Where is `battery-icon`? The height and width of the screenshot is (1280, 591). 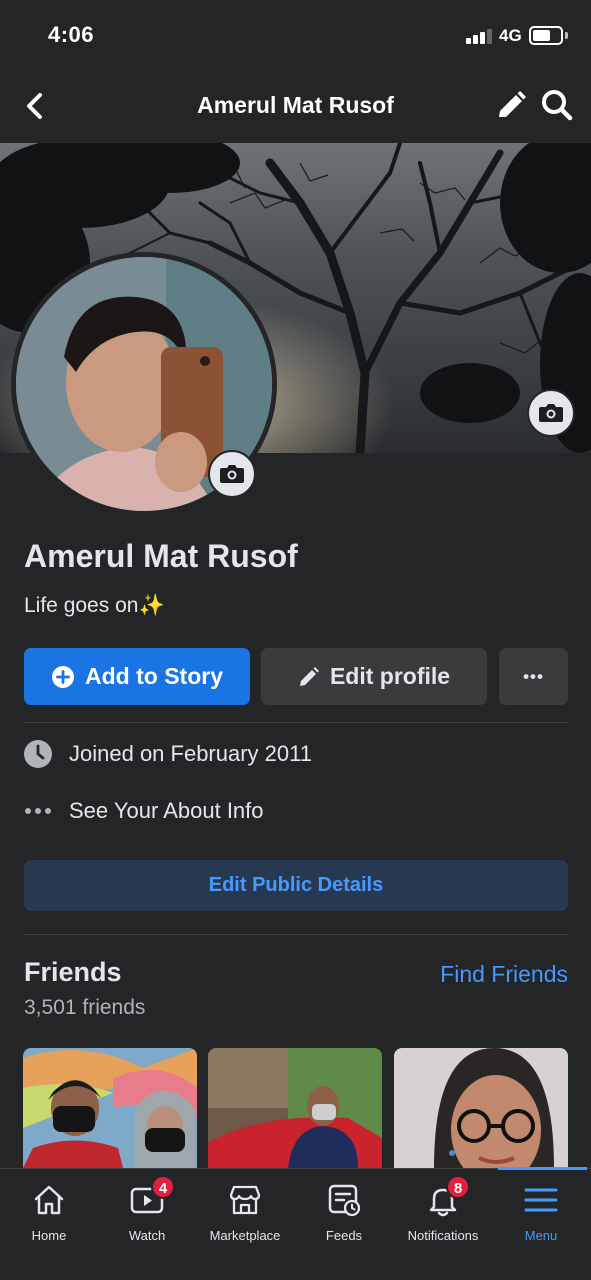
battery-icon is located at coordinates (546, 35).